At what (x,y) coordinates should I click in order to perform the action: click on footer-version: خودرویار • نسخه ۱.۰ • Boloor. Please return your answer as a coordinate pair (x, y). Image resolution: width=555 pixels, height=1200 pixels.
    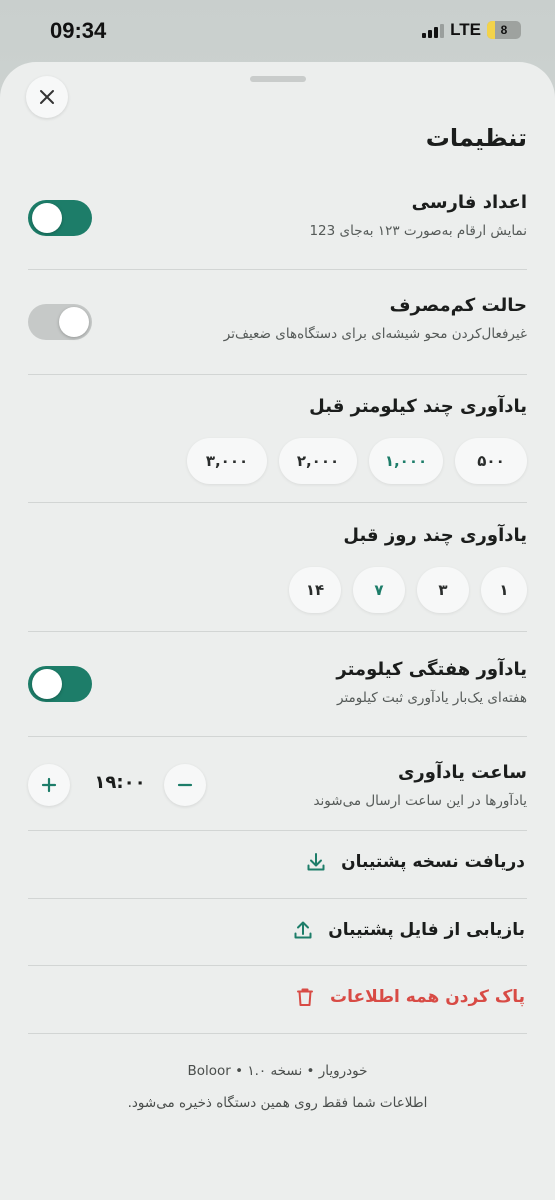
    Looking at the image, I should click on (277, 1071).